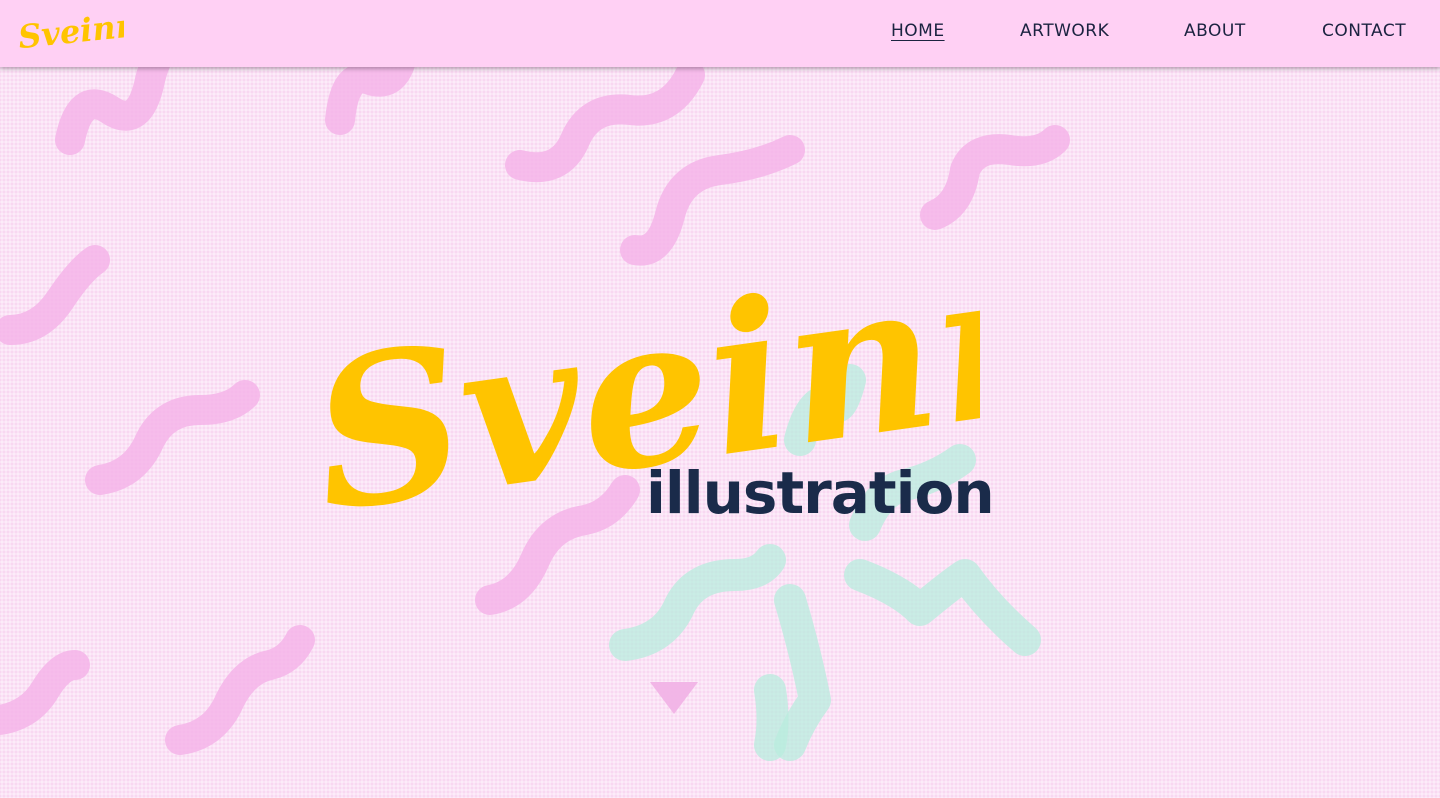  What do you see at coordinates (918, 31) in the screenshot?
I see `nav-link-home: HOME` at bounding box center [918, 31].